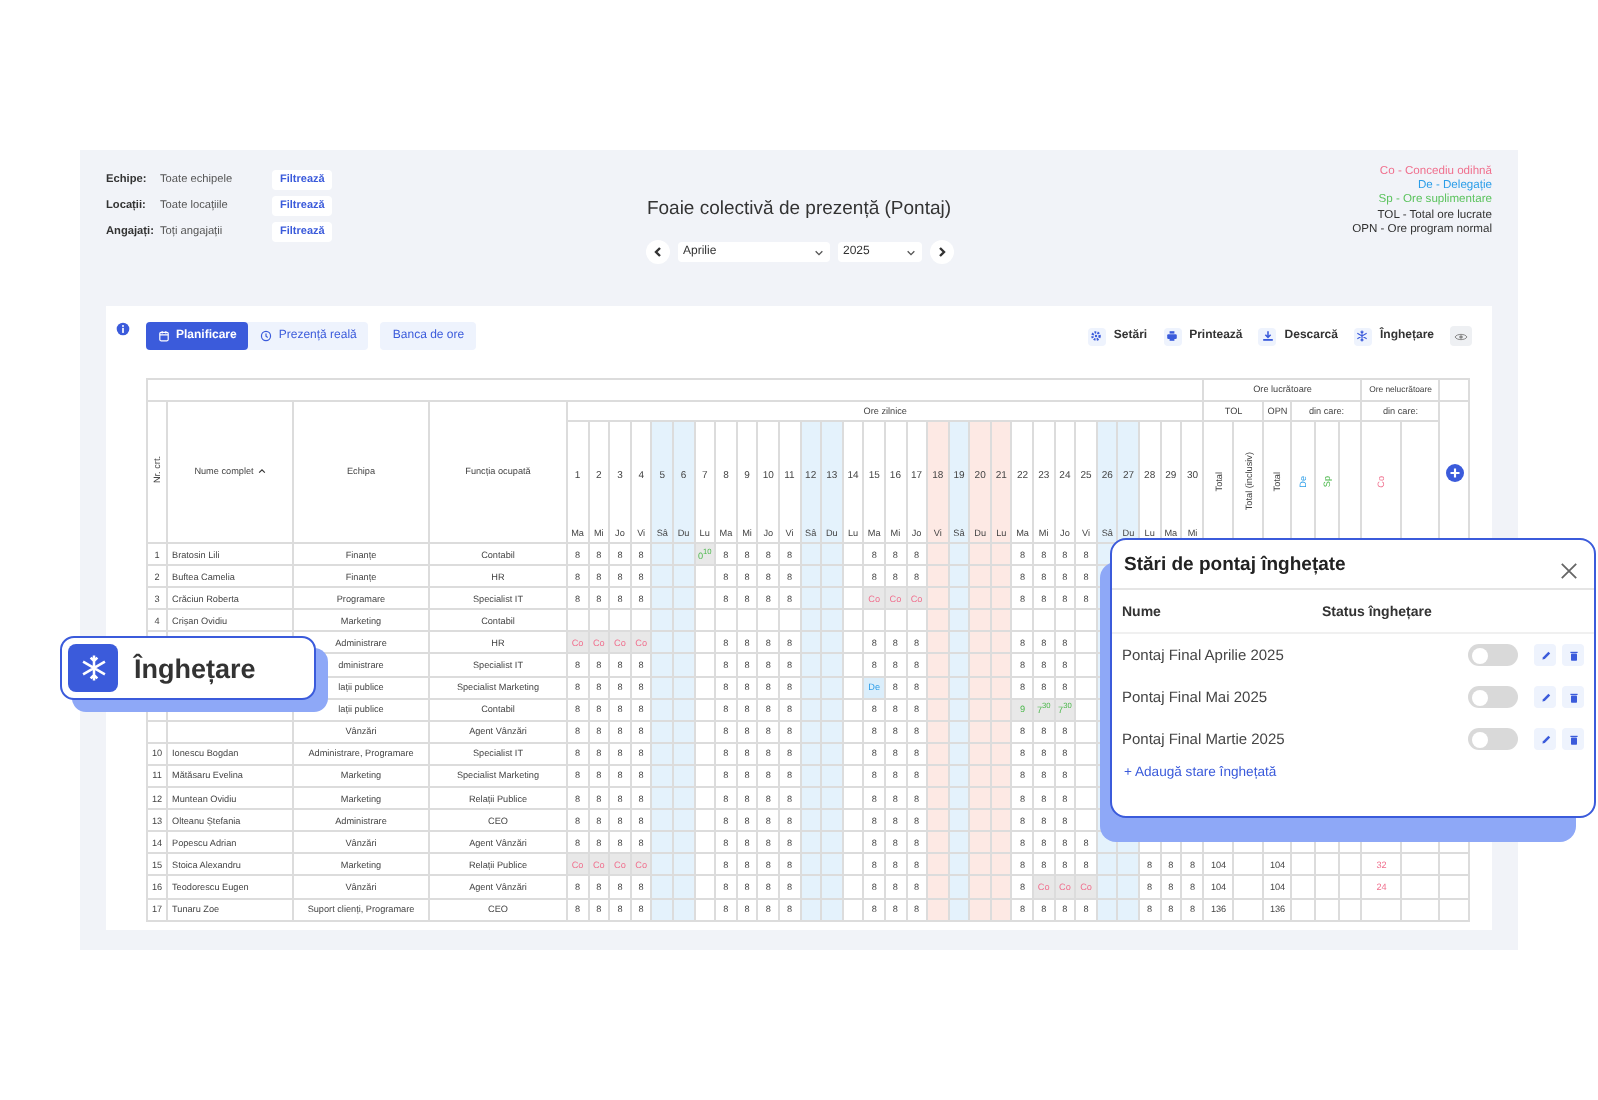 This screenshot has width=1598, height=1100. I want to click on previous-button, so click(657, 252).